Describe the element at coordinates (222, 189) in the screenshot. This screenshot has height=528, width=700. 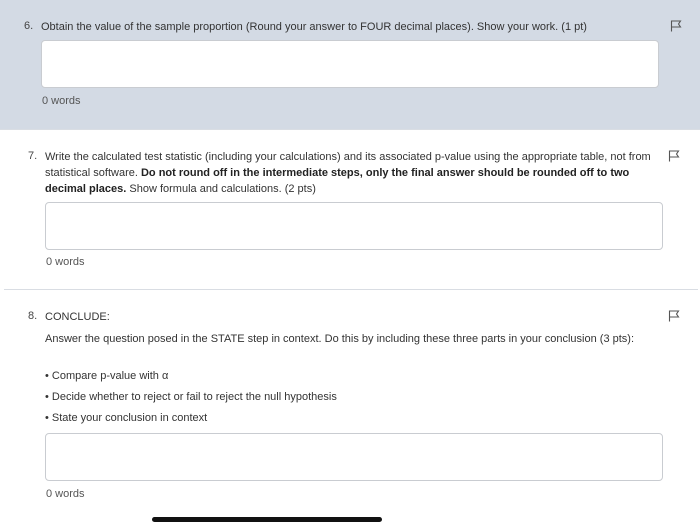
I see `prompt-text: Show formula and calculations. (2 pts)` at that location.